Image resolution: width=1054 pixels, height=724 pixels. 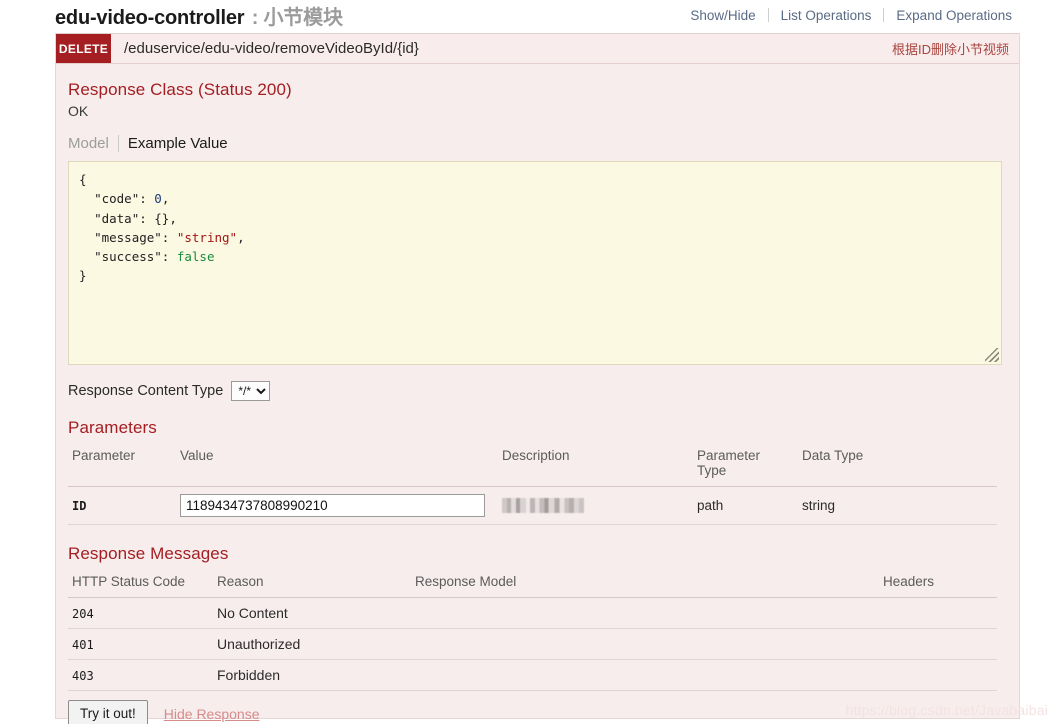 I want to click on json-value-success: false, so click(x=195, y=257).